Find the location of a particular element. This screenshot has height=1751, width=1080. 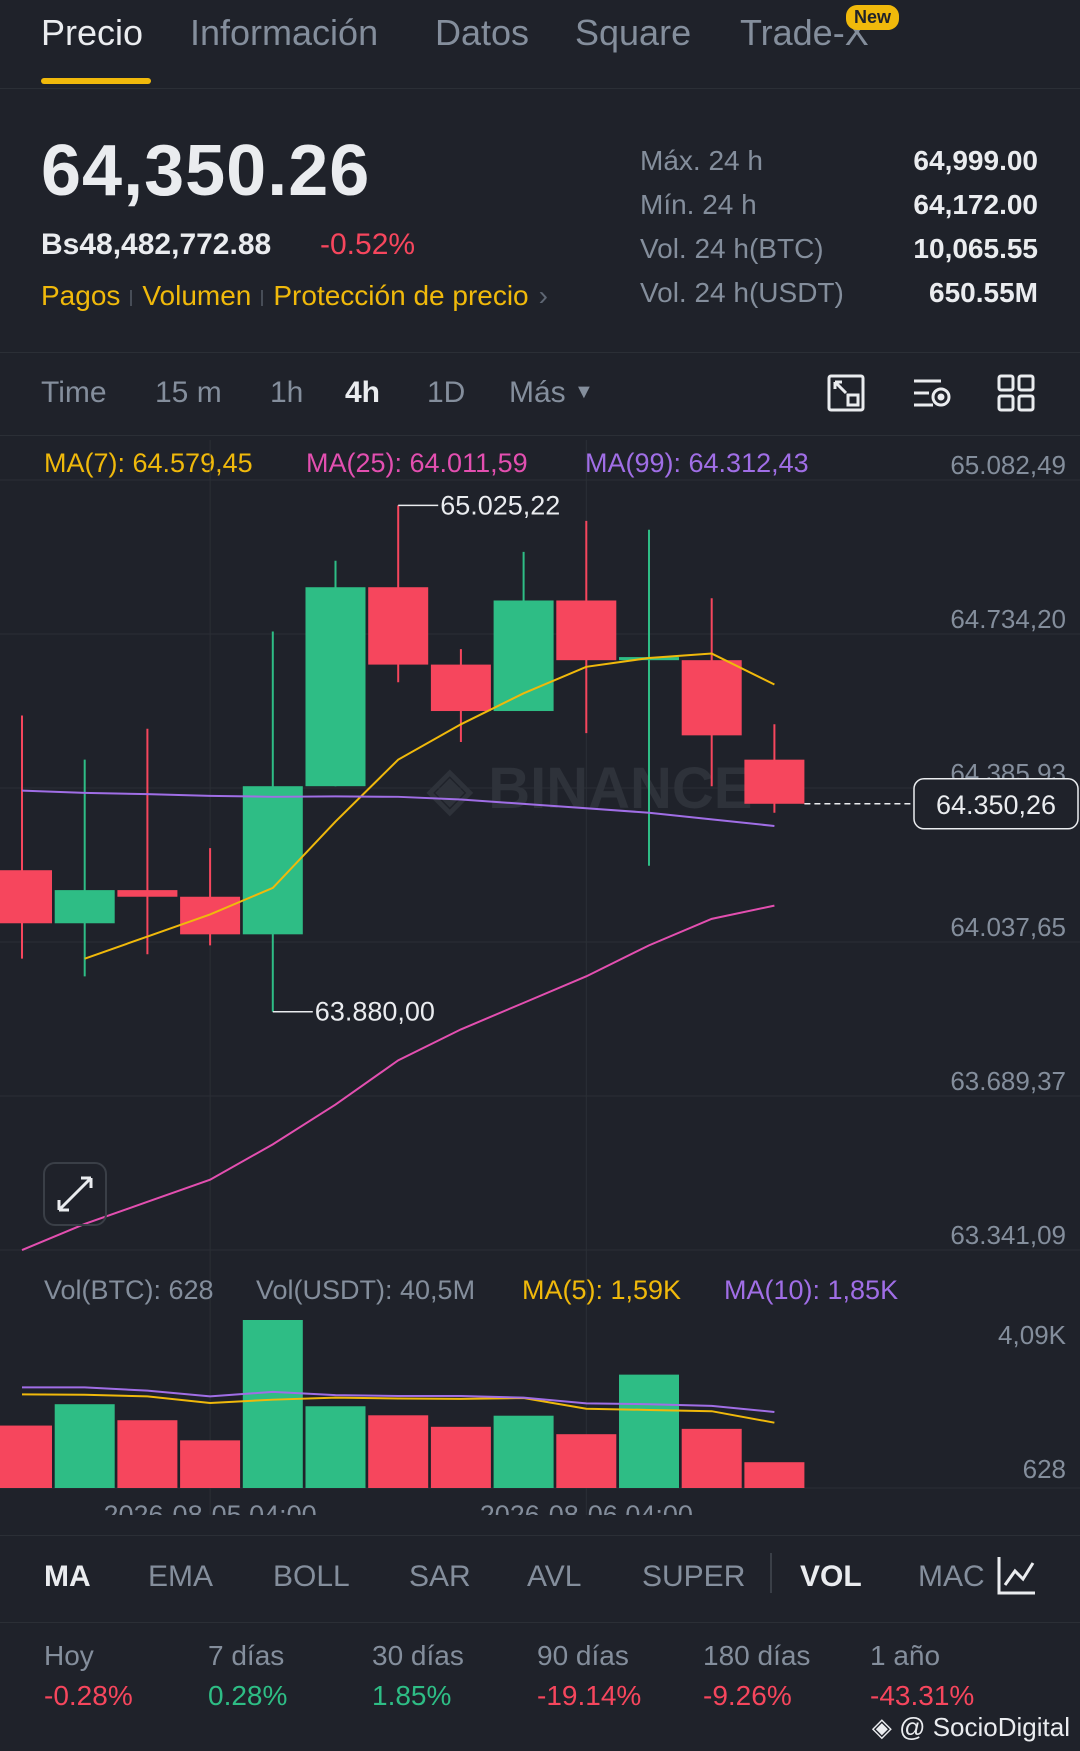

x-axis-label: 2026-08-05 04:00 is located at coordinates (210, 1507).